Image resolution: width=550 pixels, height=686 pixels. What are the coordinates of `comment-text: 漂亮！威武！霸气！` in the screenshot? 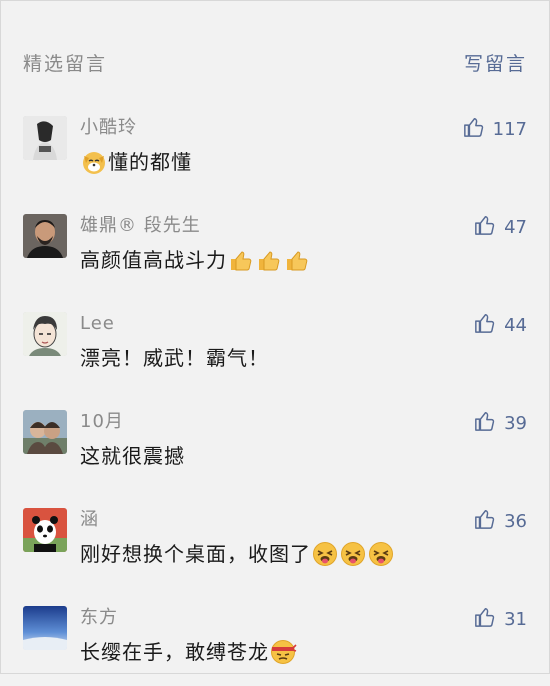 It's located at (174, 358).